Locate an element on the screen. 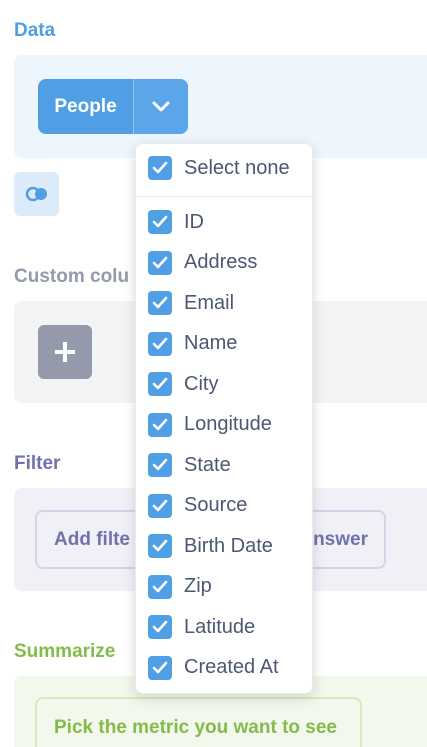 The width and height of the screenshot is (427, 747). join-icon is located at coordinates (36, 194).